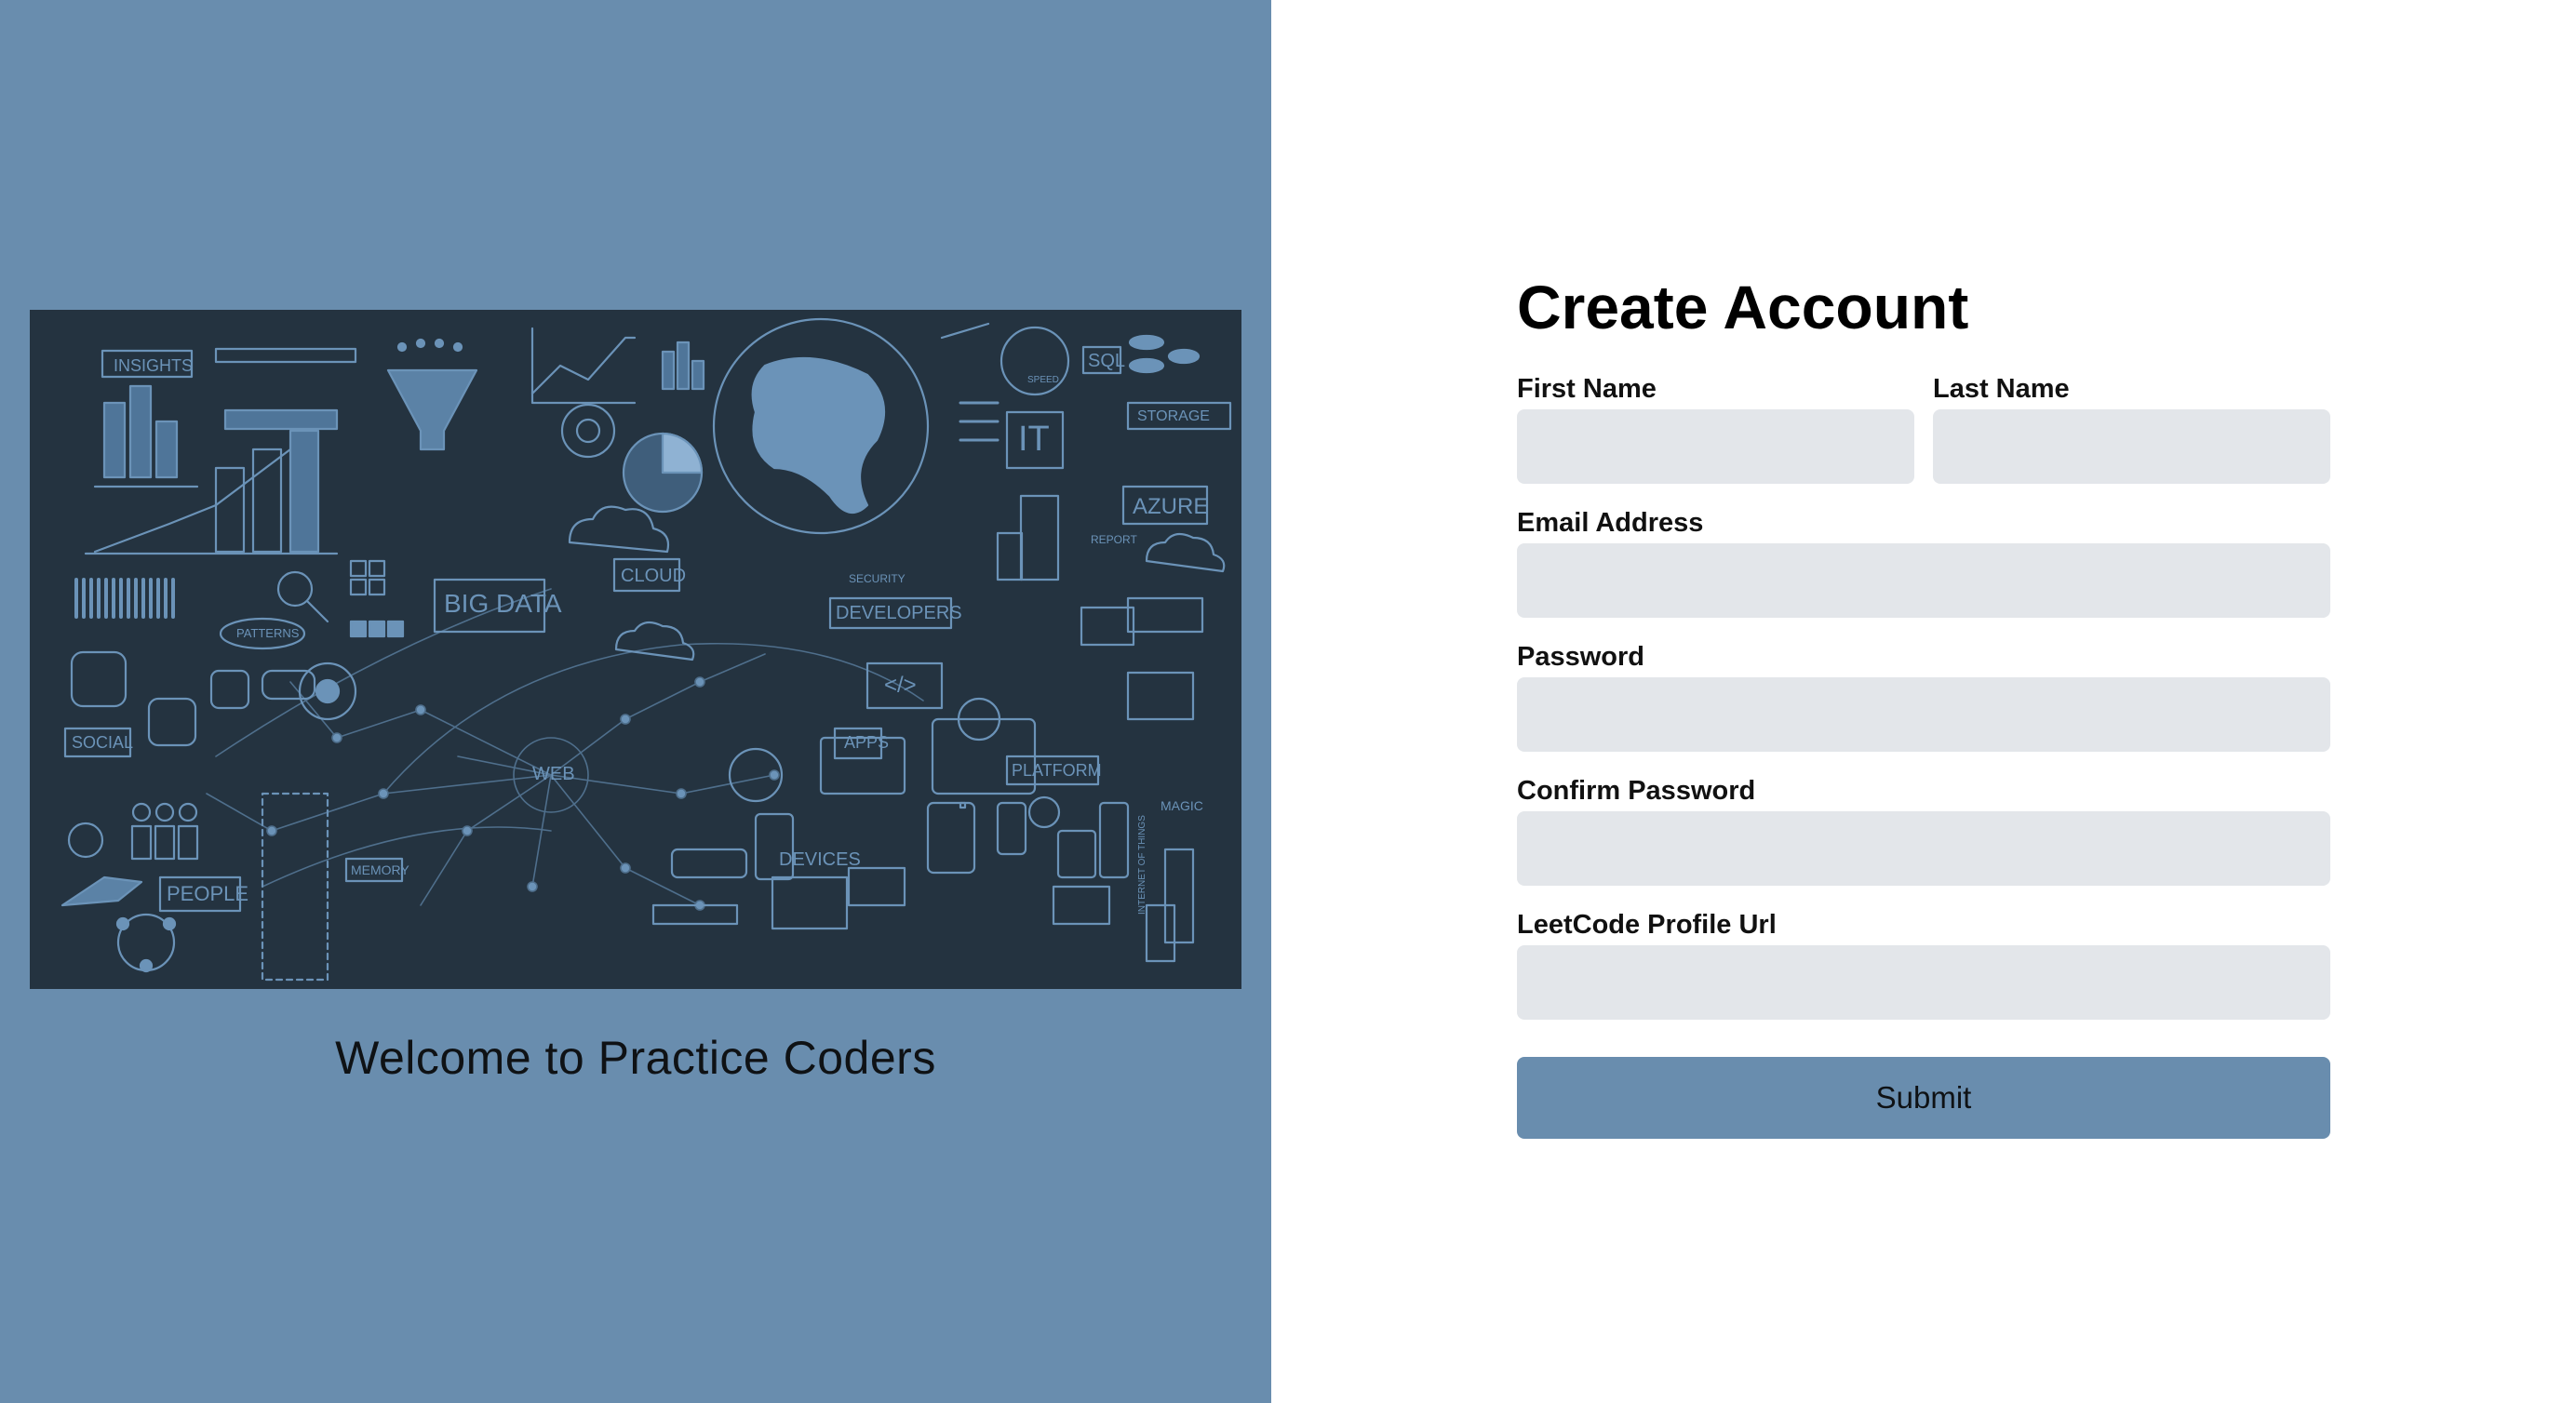  I want to click on platform-doodle-label: PLATFORM, so click(1057, 770).